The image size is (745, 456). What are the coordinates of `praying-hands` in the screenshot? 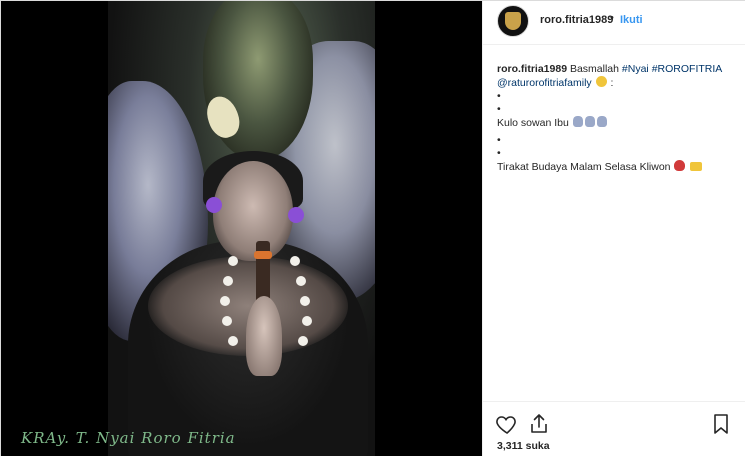 It's located at (264, 336).